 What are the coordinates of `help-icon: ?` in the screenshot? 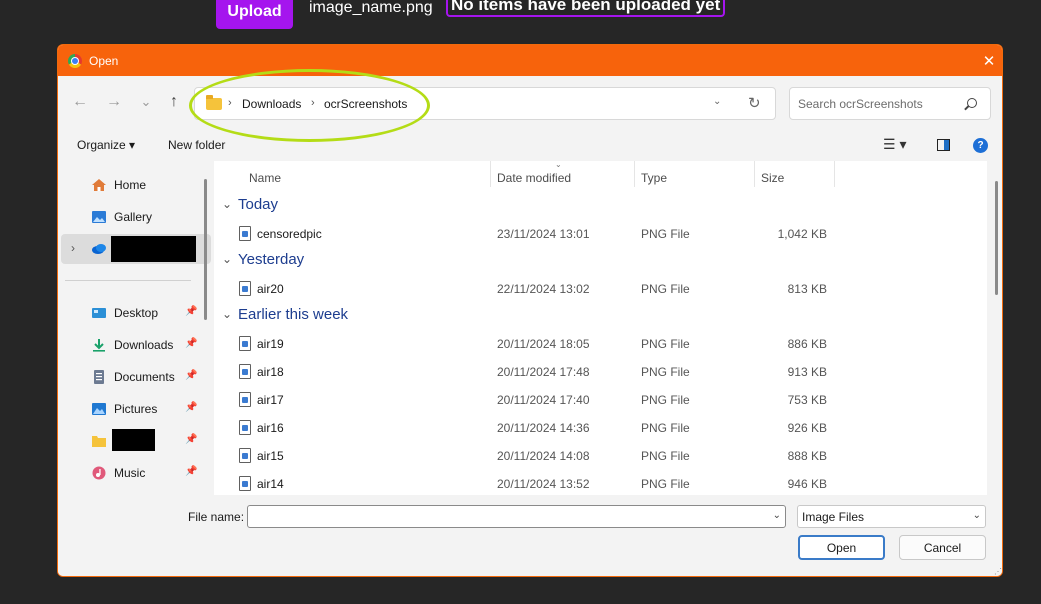 It's located at (980, 145).